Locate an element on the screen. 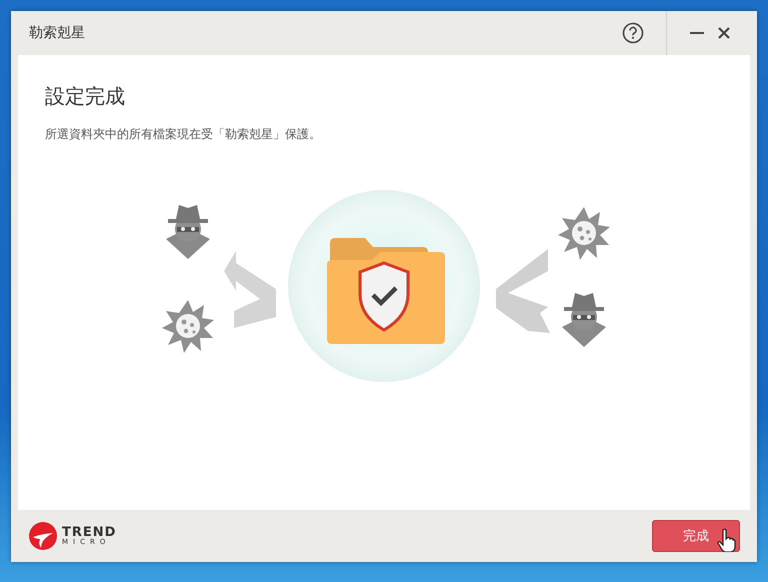 Image resolution: width=768 pixels, height=582 pixels. finish-button: 完成 is located at coordinates (696, 536).